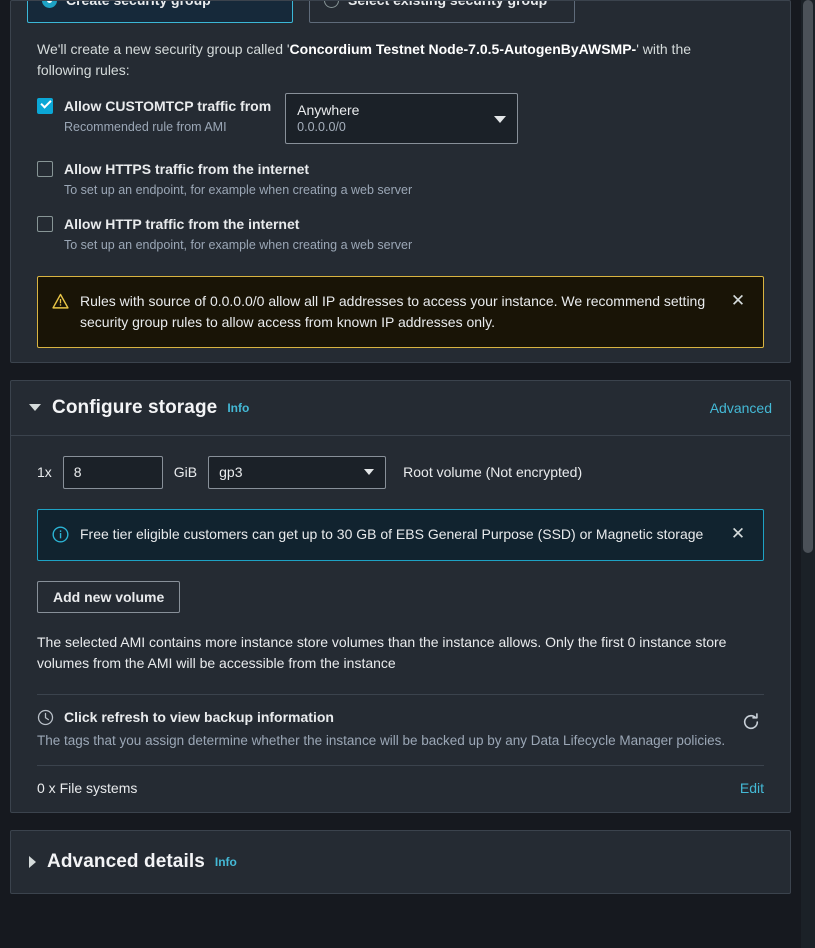  I want to click on page-scrollbar-thumb, so click(808, 276).